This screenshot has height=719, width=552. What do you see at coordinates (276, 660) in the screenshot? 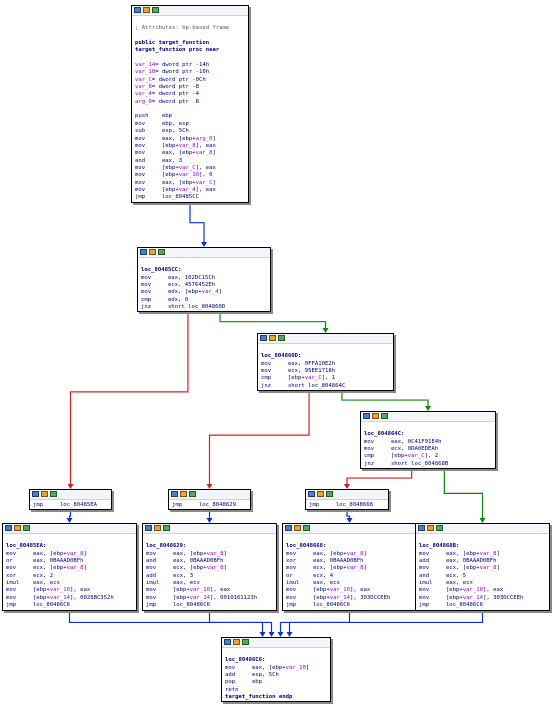
I see `code-line: loc_80486C6:` at bounding box center [276, 660].